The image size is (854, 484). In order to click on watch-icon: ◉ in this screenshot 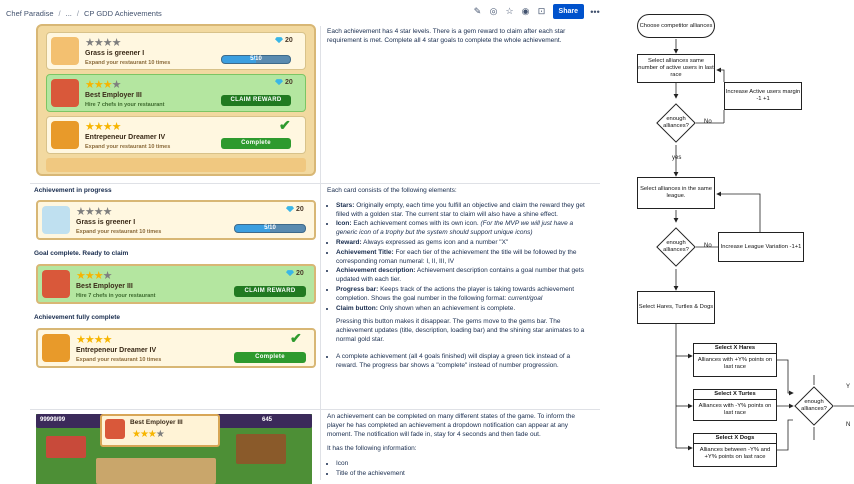, I will do `click(526, 11)`.